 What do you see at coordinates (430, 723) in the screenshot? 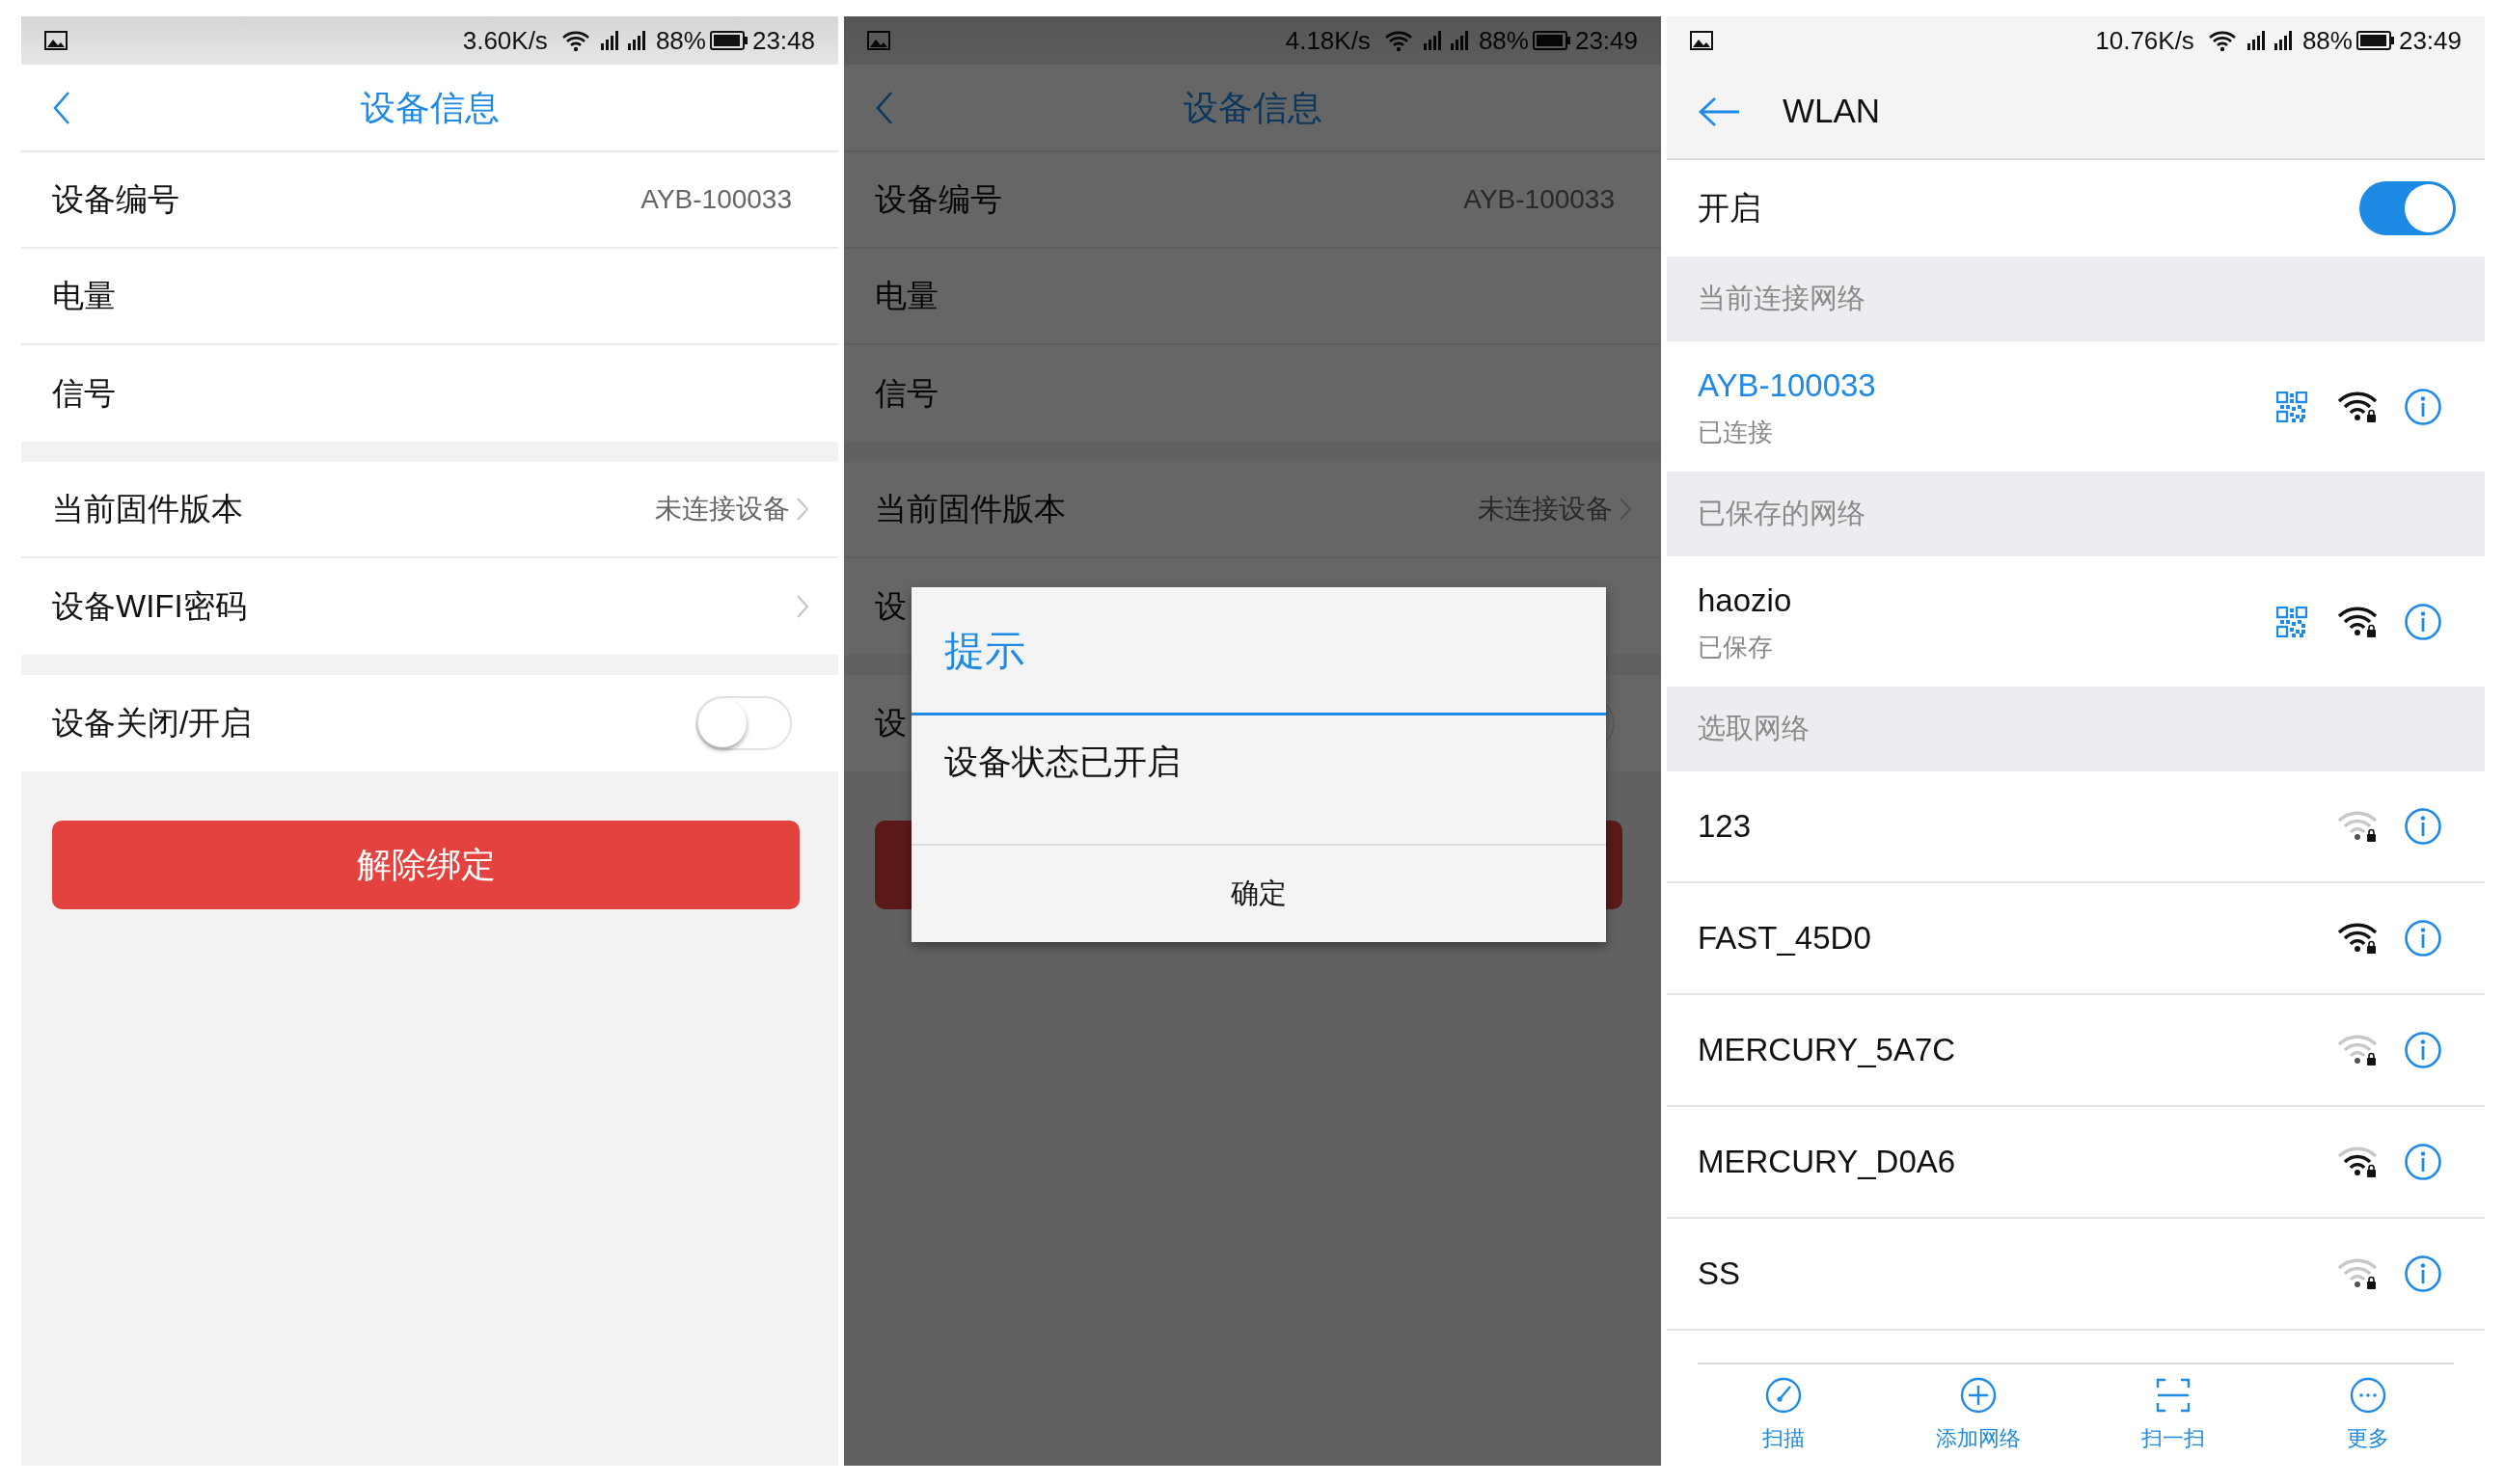
I see `settings-row: 设备关闭/开启` at bounding box center [430, 723].